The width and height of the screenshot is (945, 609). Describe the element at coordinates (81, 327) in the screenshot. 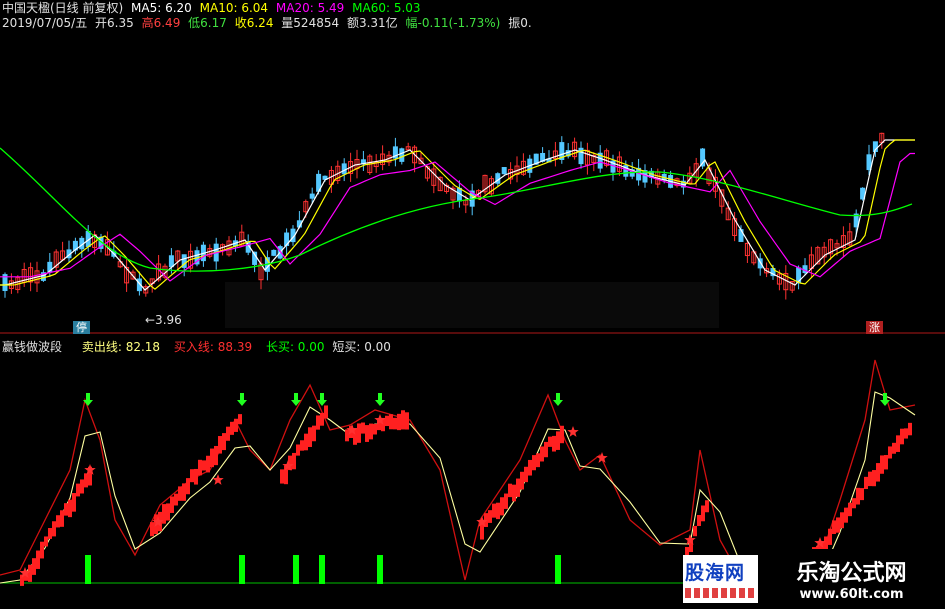

I see `limit-stop-tag: 停` at that location.